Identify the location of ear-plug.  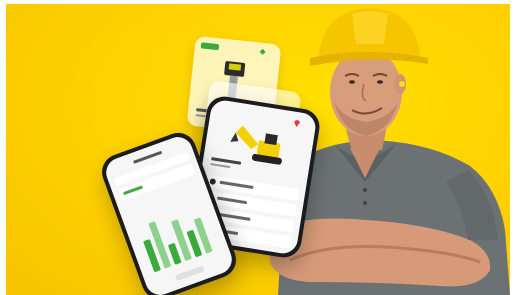
(402, 84).